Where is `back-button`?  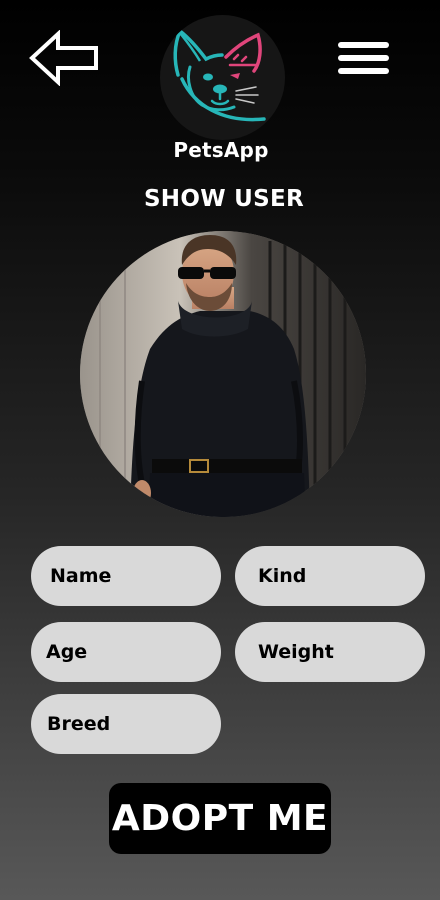 back-button is located at coordinates (65, 58).